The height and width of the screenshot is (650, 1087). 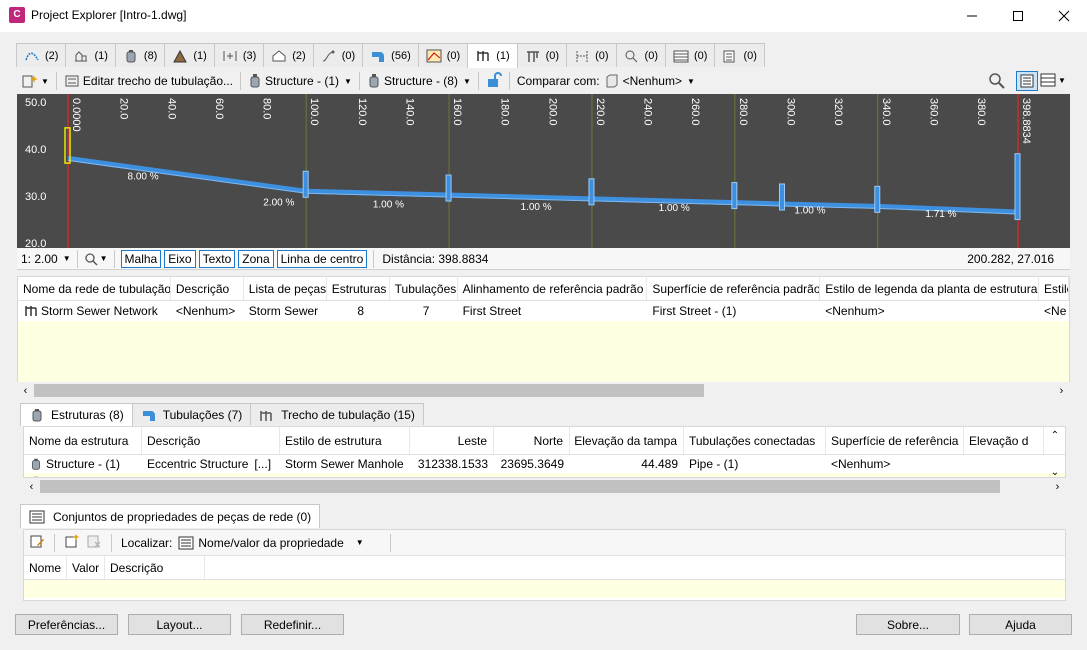 What do you see at coordinates (46, 259) in the screenshot?
I see `scale-dropdown: 1: 2.00 ▼` at bounding box center [46, 259].